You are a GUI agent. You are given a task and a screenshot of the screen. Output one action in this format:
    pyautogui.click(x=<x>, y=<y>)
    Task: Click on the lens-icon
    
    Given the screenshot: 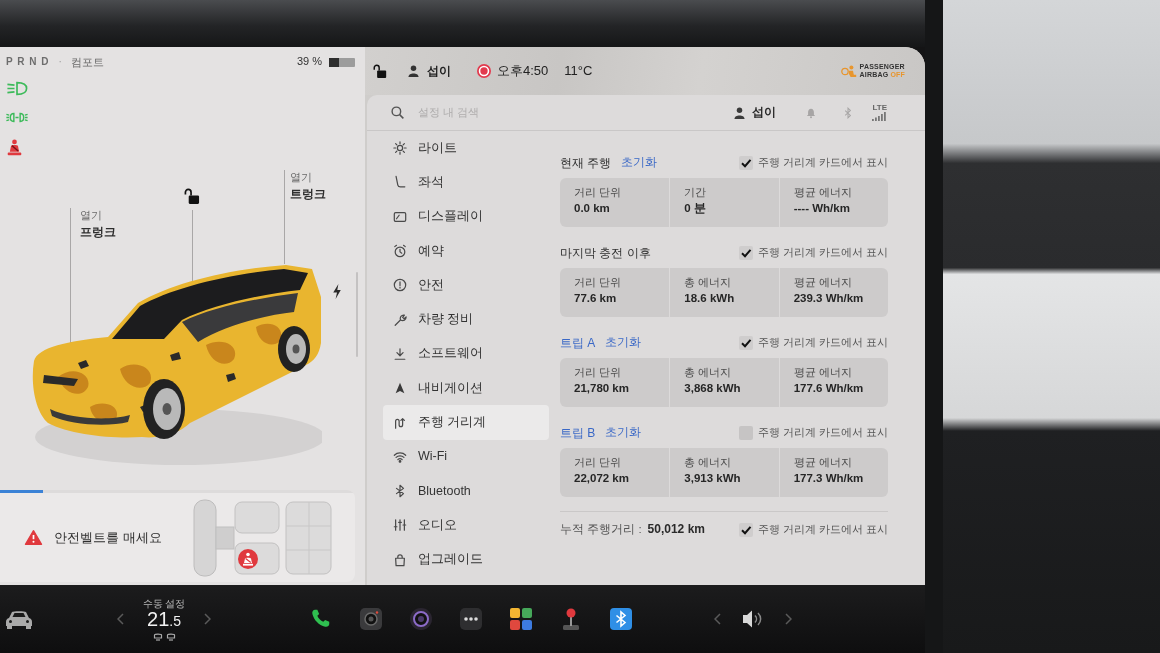 What is the action you would take?
    pyautogui.click(x=421, y=619)
    